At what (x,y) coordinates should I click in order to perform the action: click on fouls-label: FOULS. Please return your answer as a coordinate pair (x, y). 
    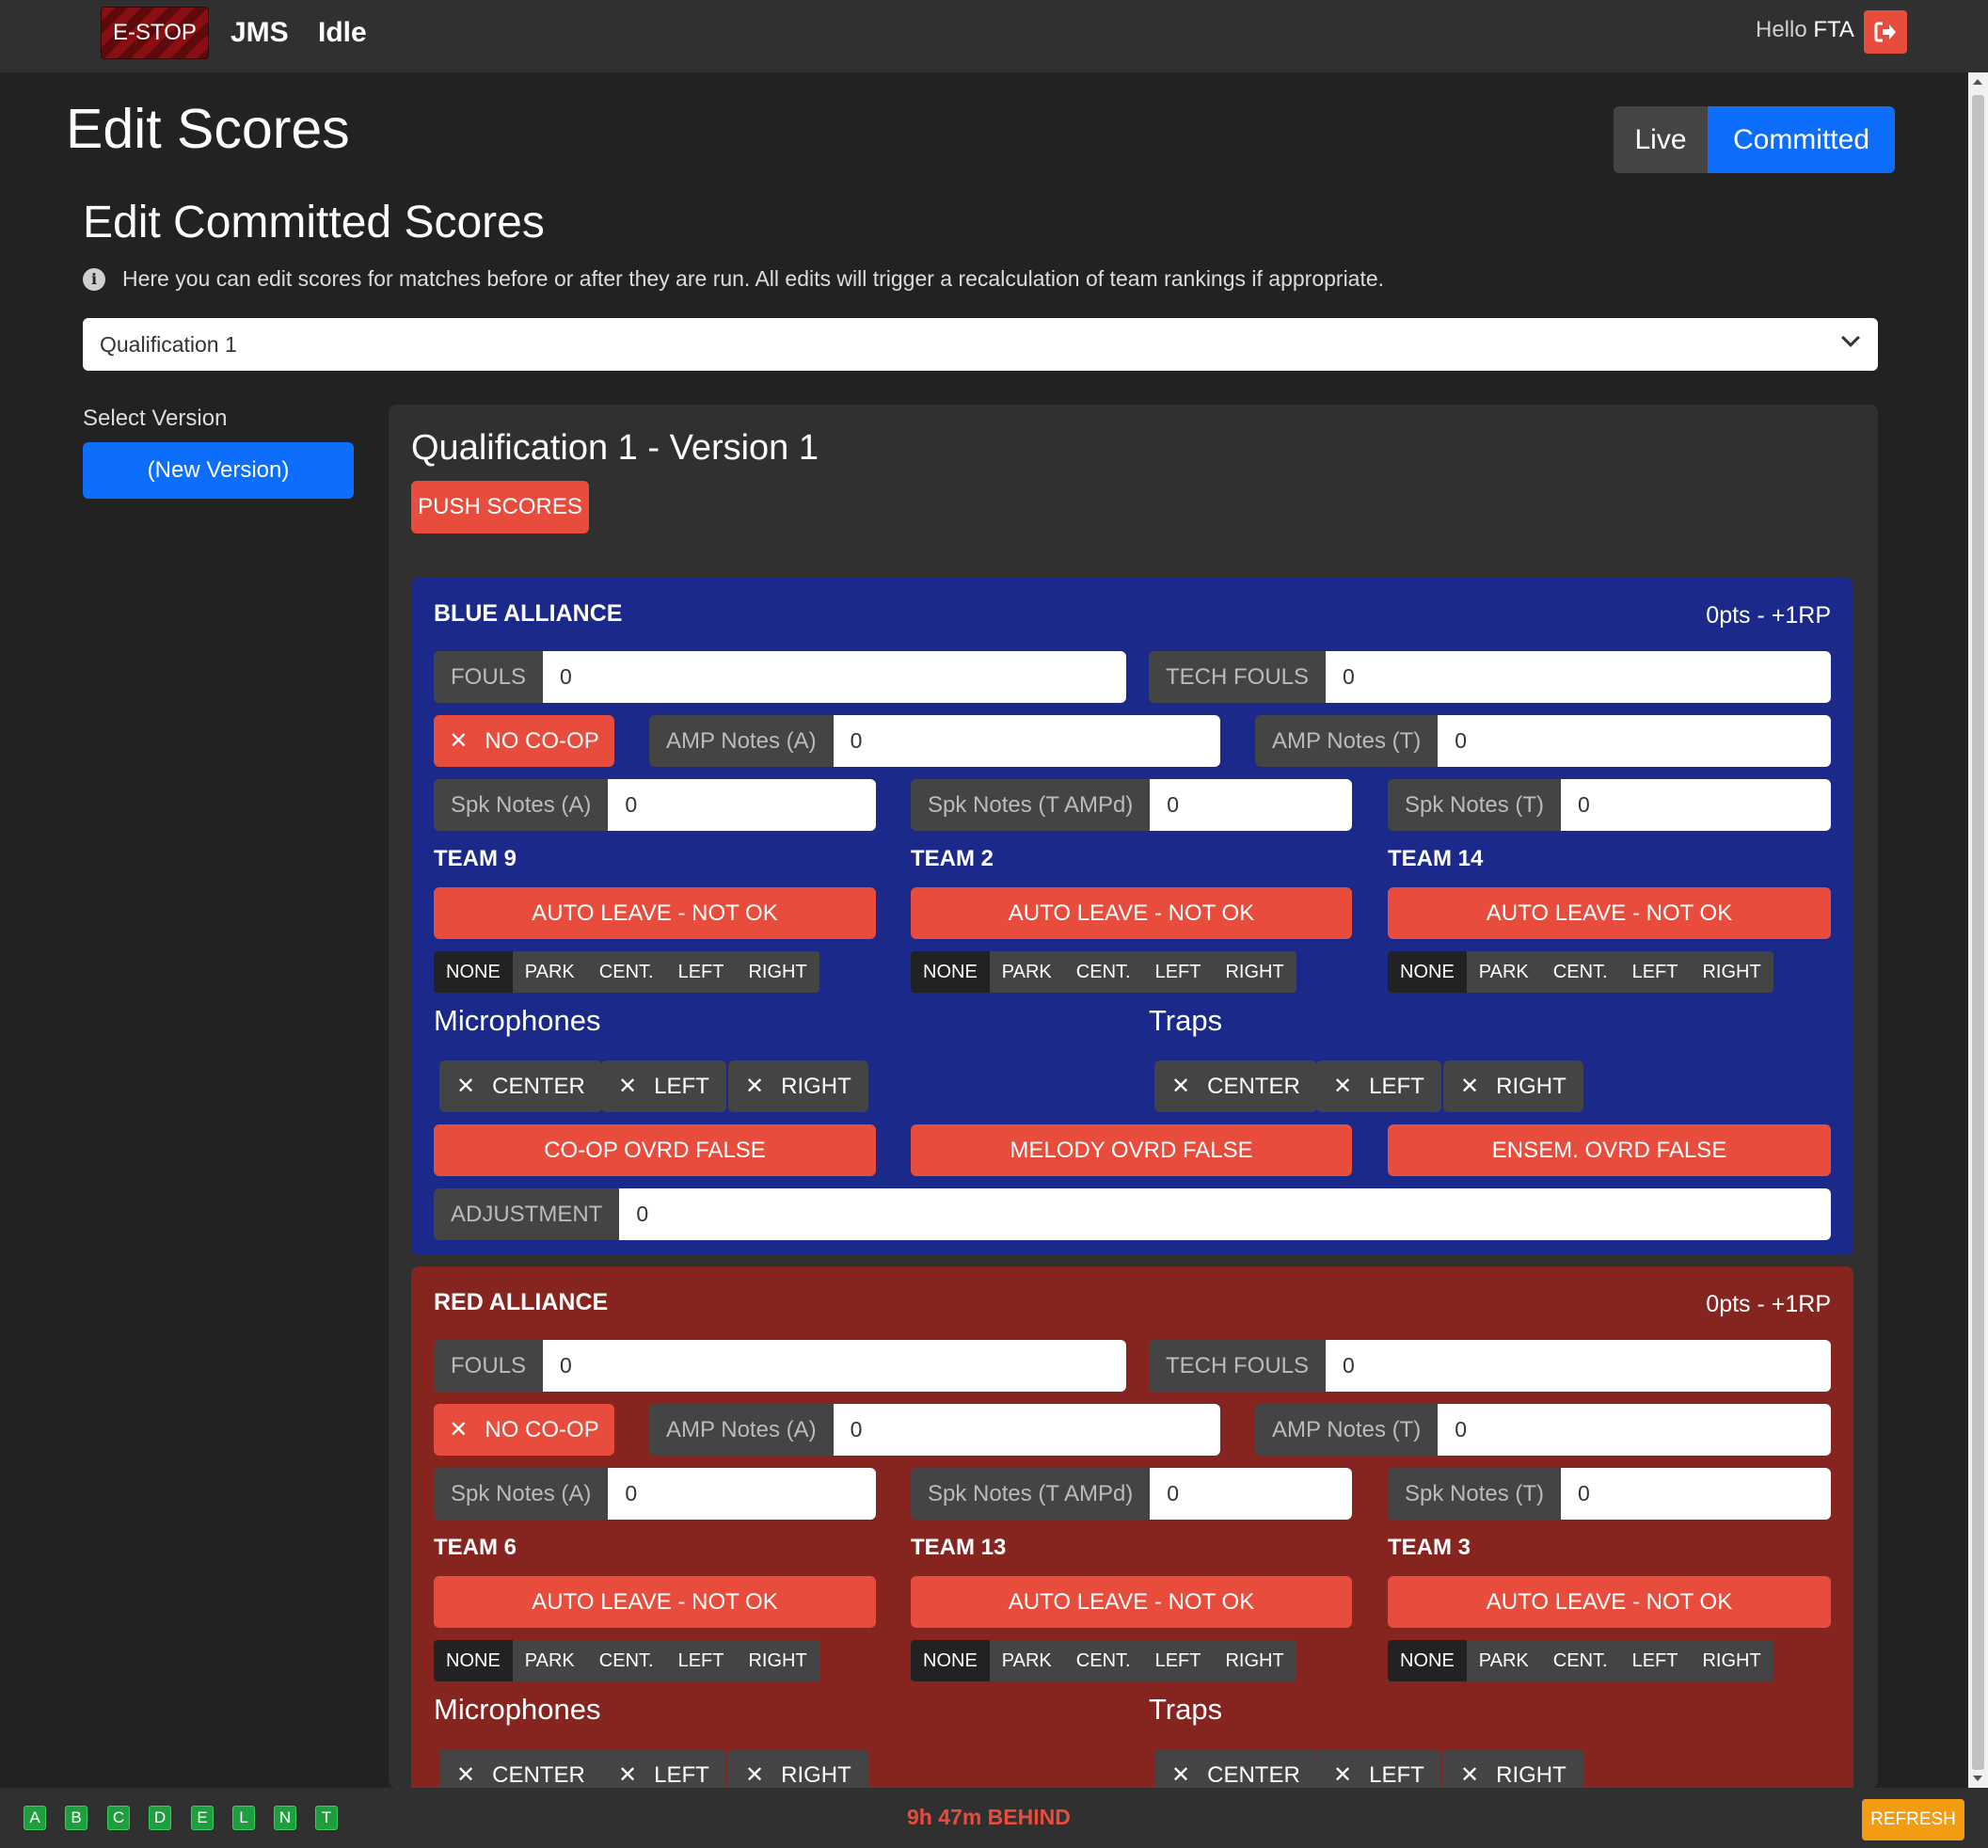
    Looking at the image, I should click on (489, 677).